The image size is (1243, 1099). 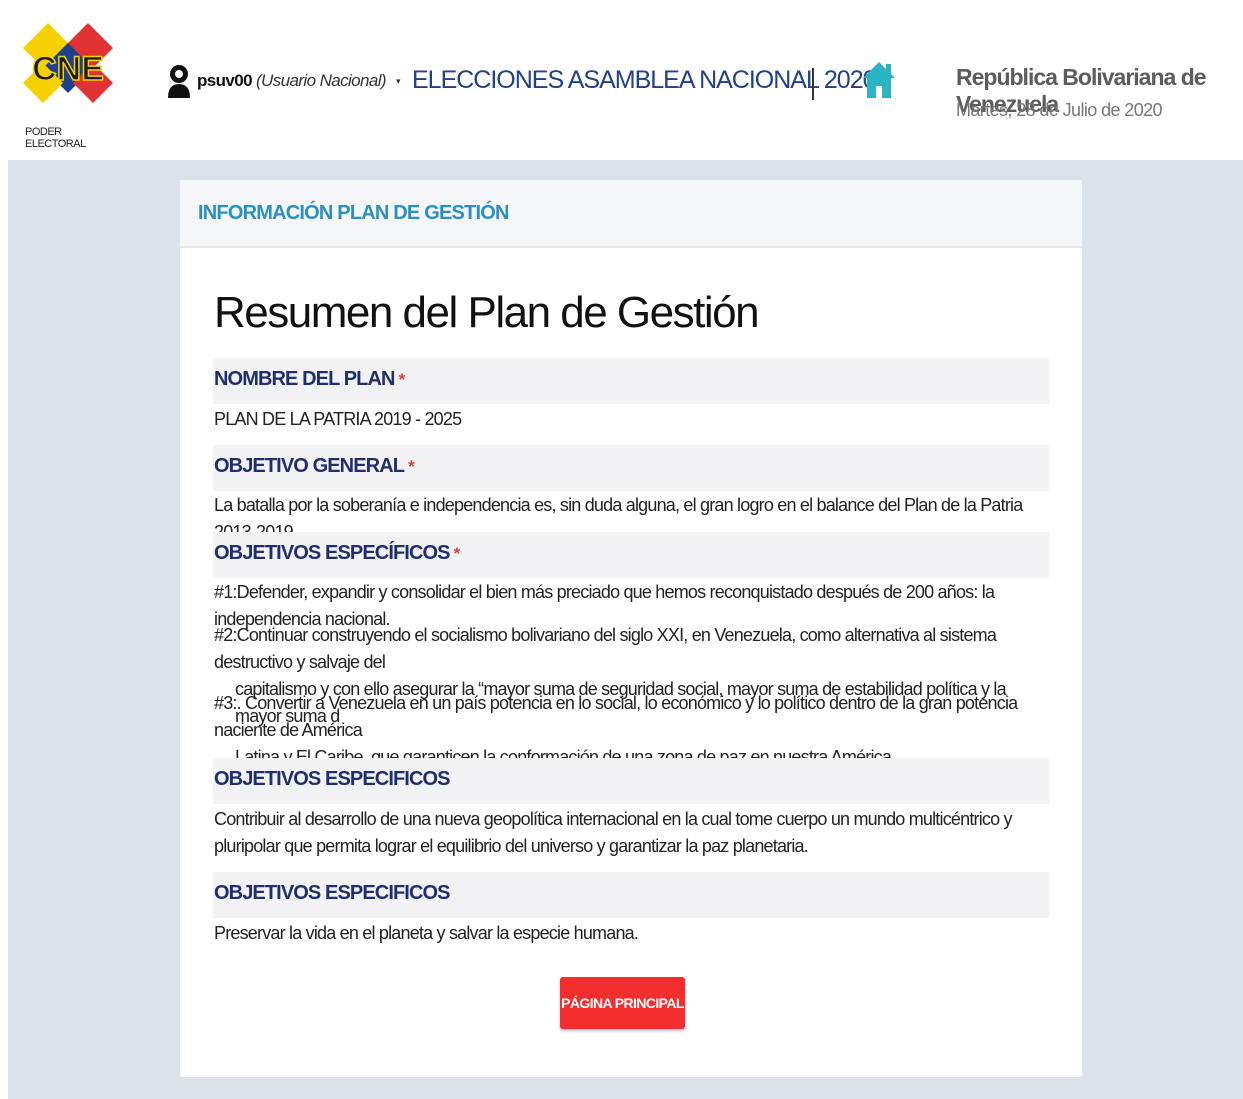 What do you see at coordinates (179, 81) in the screenshot?
I see `user-icon` at bounding box center [179, 81].